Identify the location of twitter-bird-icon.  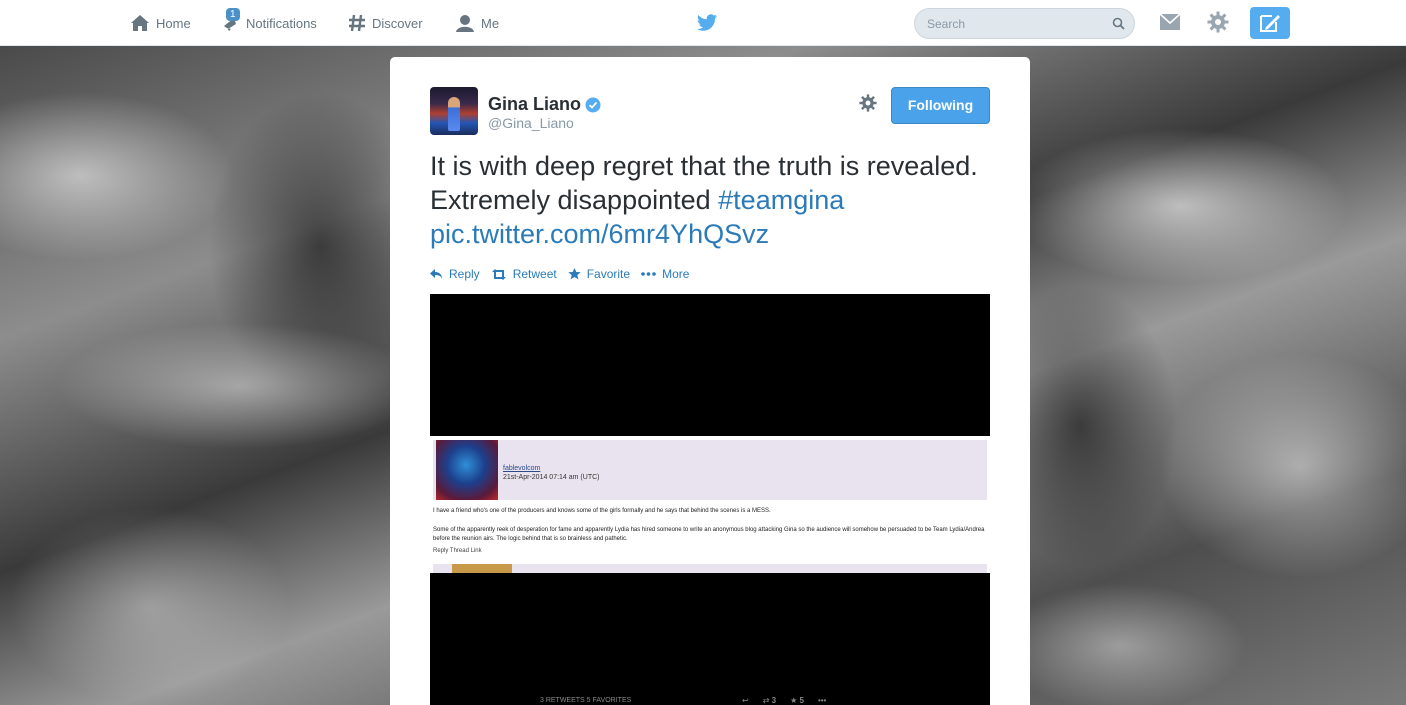
(707, 23).